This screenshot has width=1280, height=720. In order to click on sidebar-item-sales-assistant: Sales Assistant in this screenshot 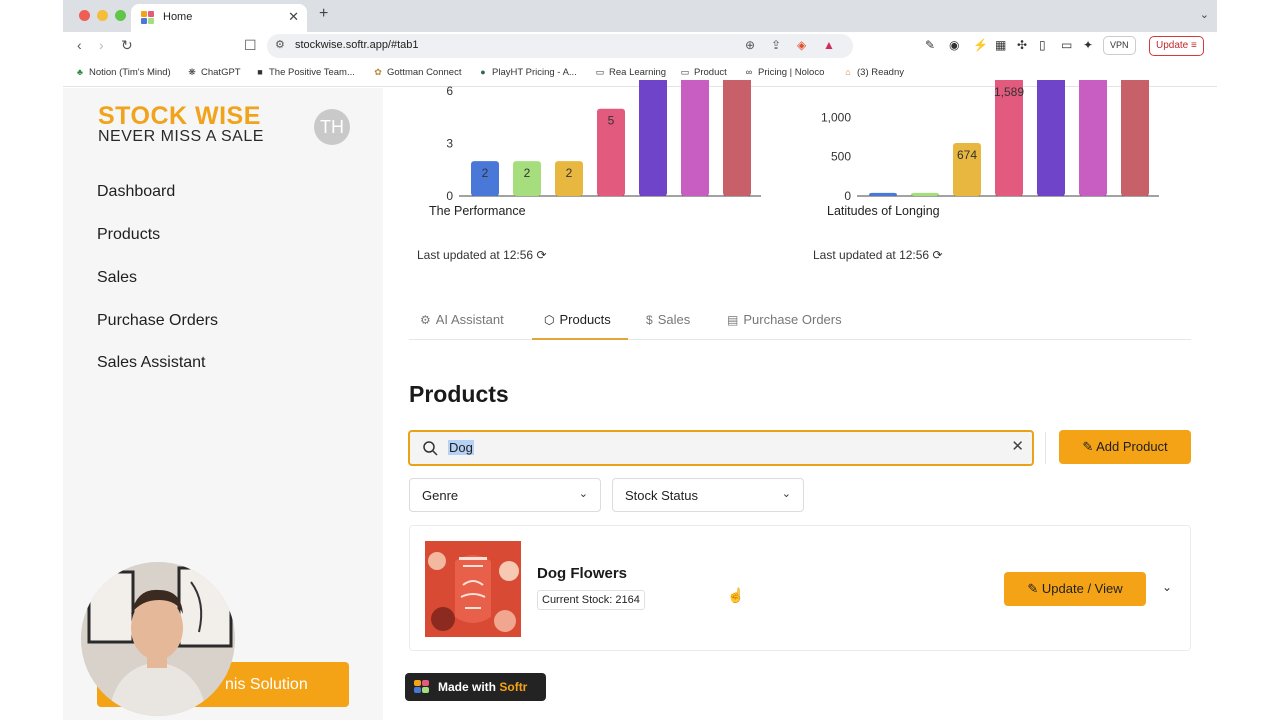, I will do `click(151, 363)`.